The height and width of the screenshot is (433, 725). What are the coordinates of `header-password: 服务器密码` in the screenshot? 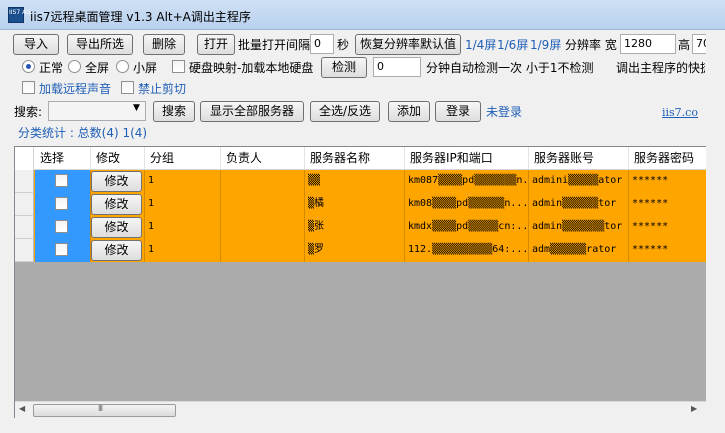 It's located at (667, 158).